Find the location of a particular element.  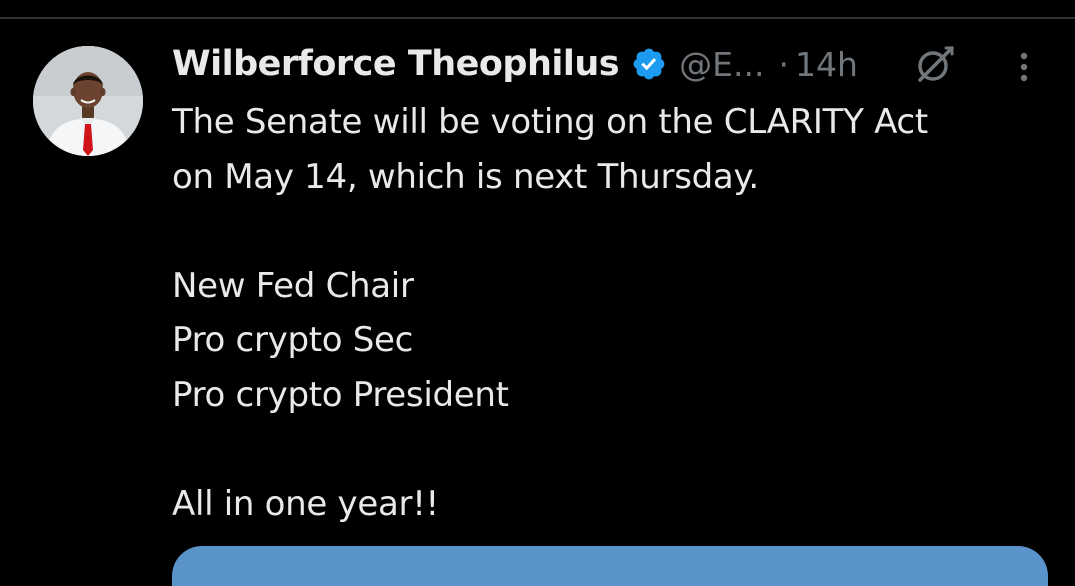

verified-badge-icon is located at coordinates (649, 64).